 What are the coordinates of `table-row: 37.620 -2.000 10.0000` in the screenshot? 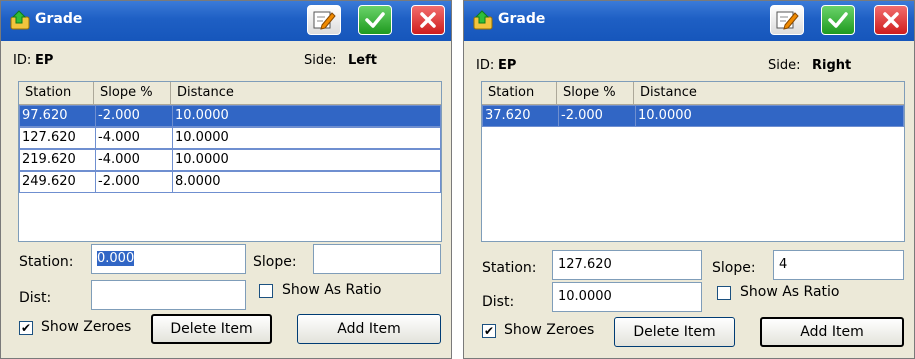 It's located at (693, 116).